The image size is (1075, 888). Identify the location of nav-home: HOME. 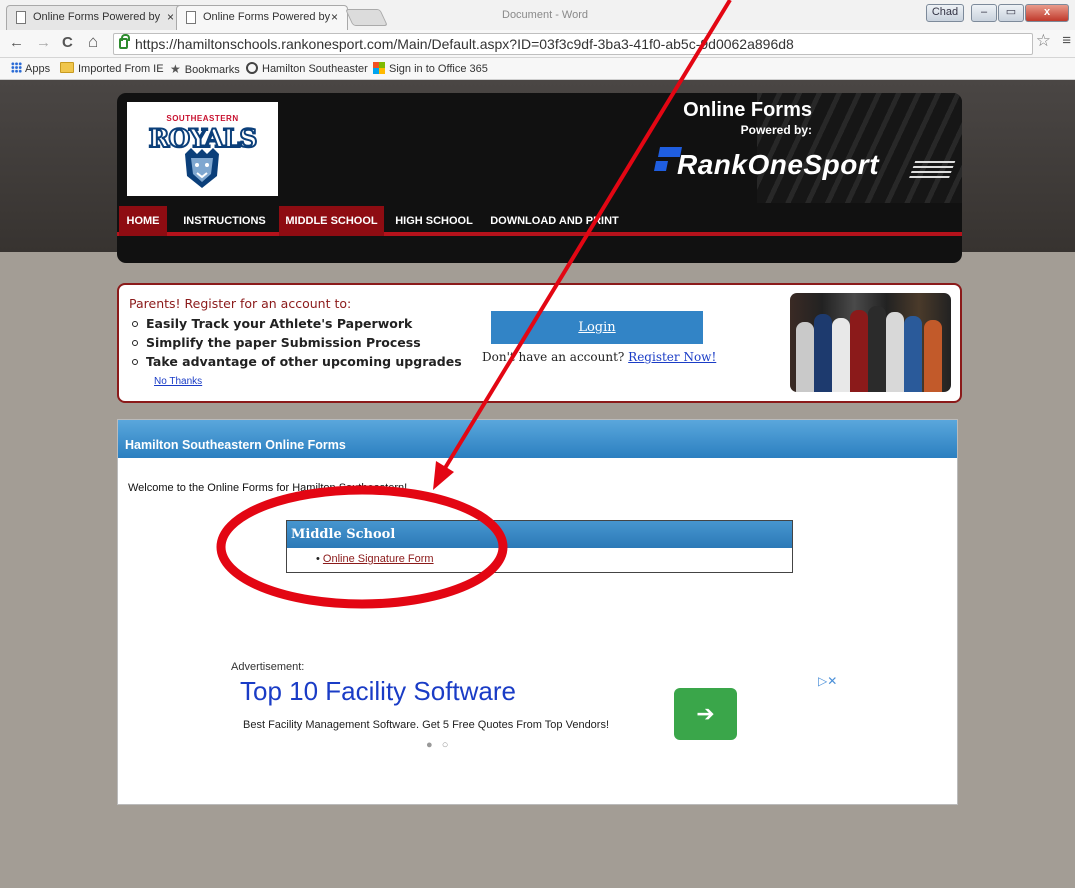
(143, 221).